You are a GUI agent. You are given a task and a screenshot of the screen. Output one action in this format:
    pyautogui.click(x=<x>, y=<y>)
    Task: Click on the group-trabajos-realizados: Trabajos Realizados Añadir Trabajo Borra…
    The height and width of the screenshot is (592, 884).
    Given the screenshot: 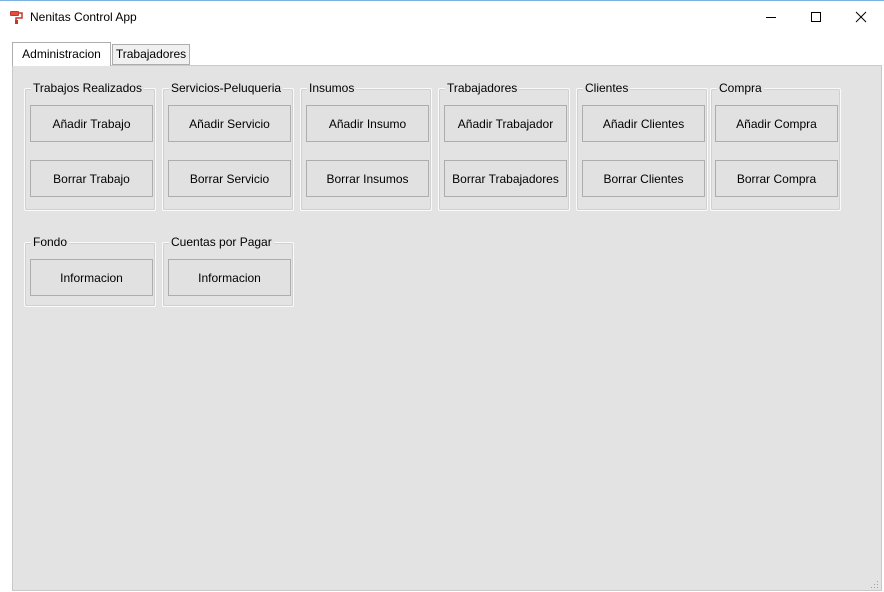 What is the action you would take?
    pyautogui.click(x=90, y=146)
    